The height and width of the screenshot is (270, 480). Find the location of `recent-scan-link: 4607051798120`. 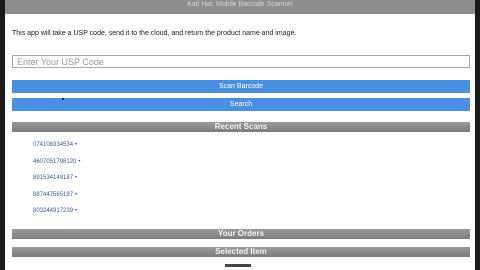

recent-scan-link: 4607051798120 is located at coordinates (54, 162).